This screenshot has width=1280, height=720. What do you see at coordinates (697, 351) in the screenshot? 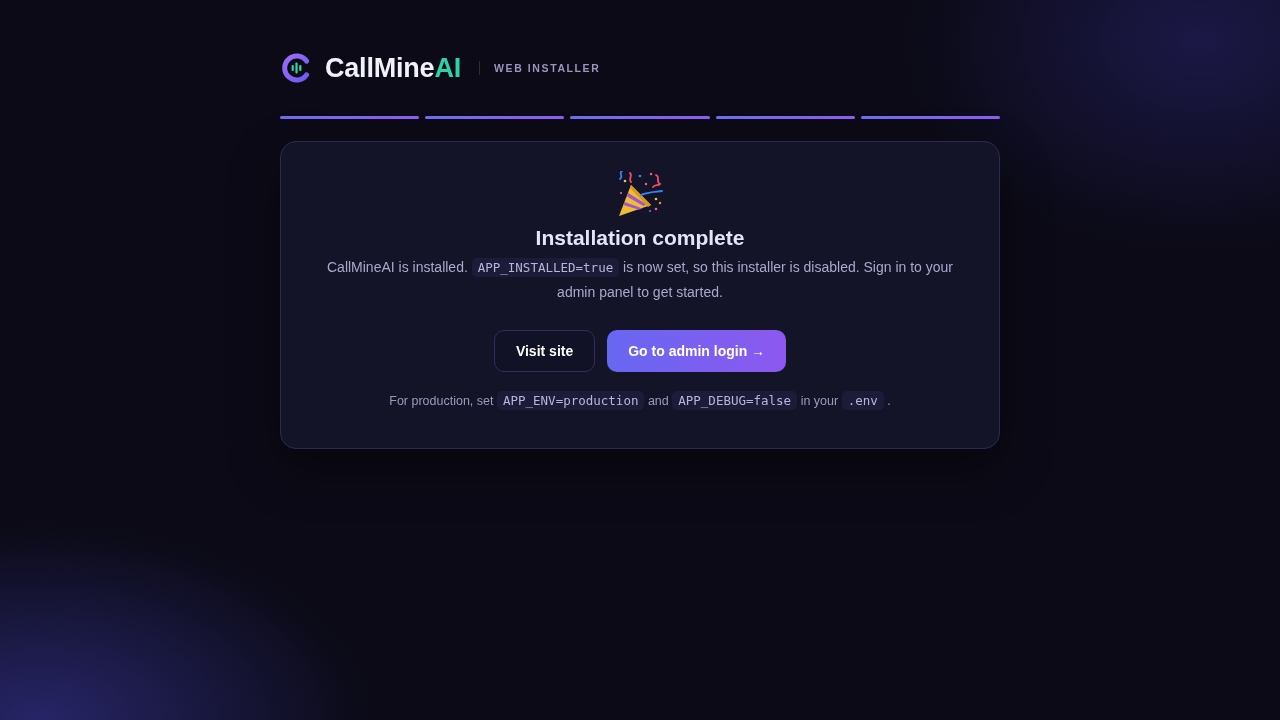
I see `admin-login-button: Go to admin login →` at bounding box center [697, 351].